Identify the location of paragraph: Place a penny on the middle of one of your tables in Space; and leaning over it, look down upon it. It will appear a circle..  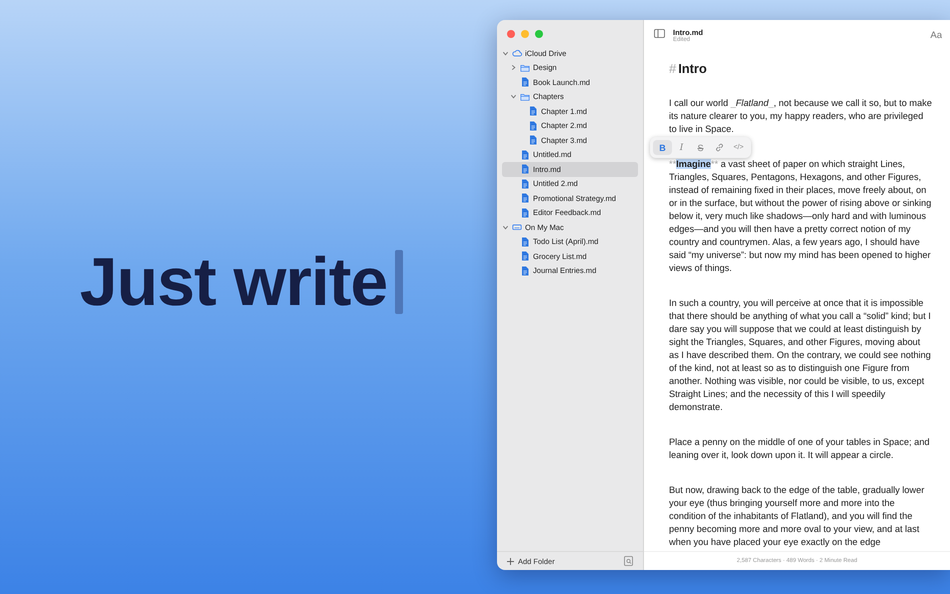
(799, 449).